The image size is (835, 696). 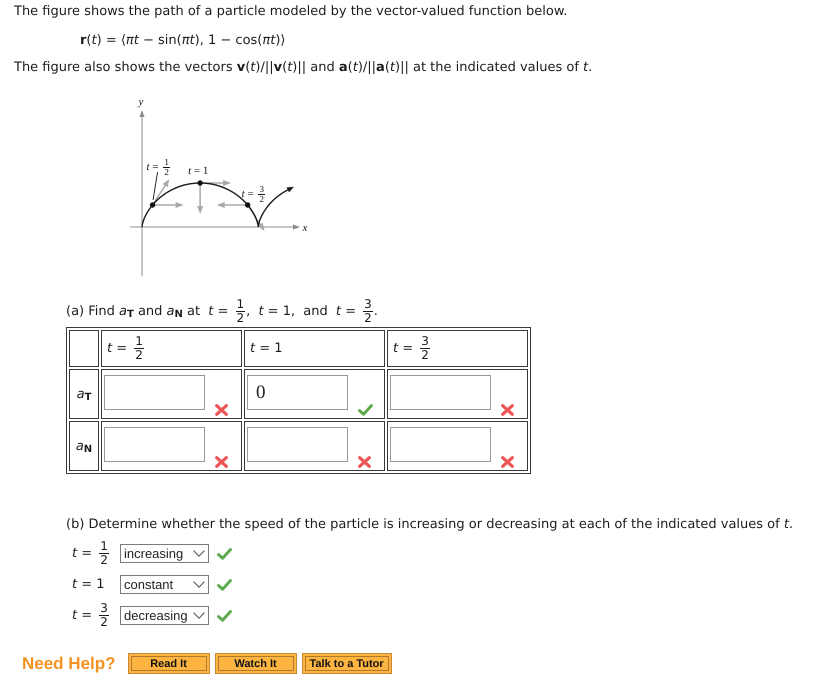 I want to click on row-header: a$_{N}$, so click(x=84, y=446).